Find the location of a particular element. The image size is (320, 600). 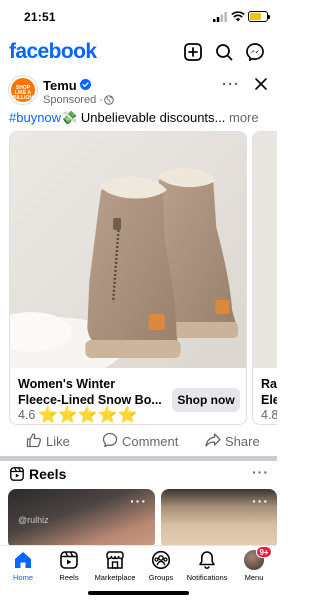

comment-icon is located at coordinates (110, 440).